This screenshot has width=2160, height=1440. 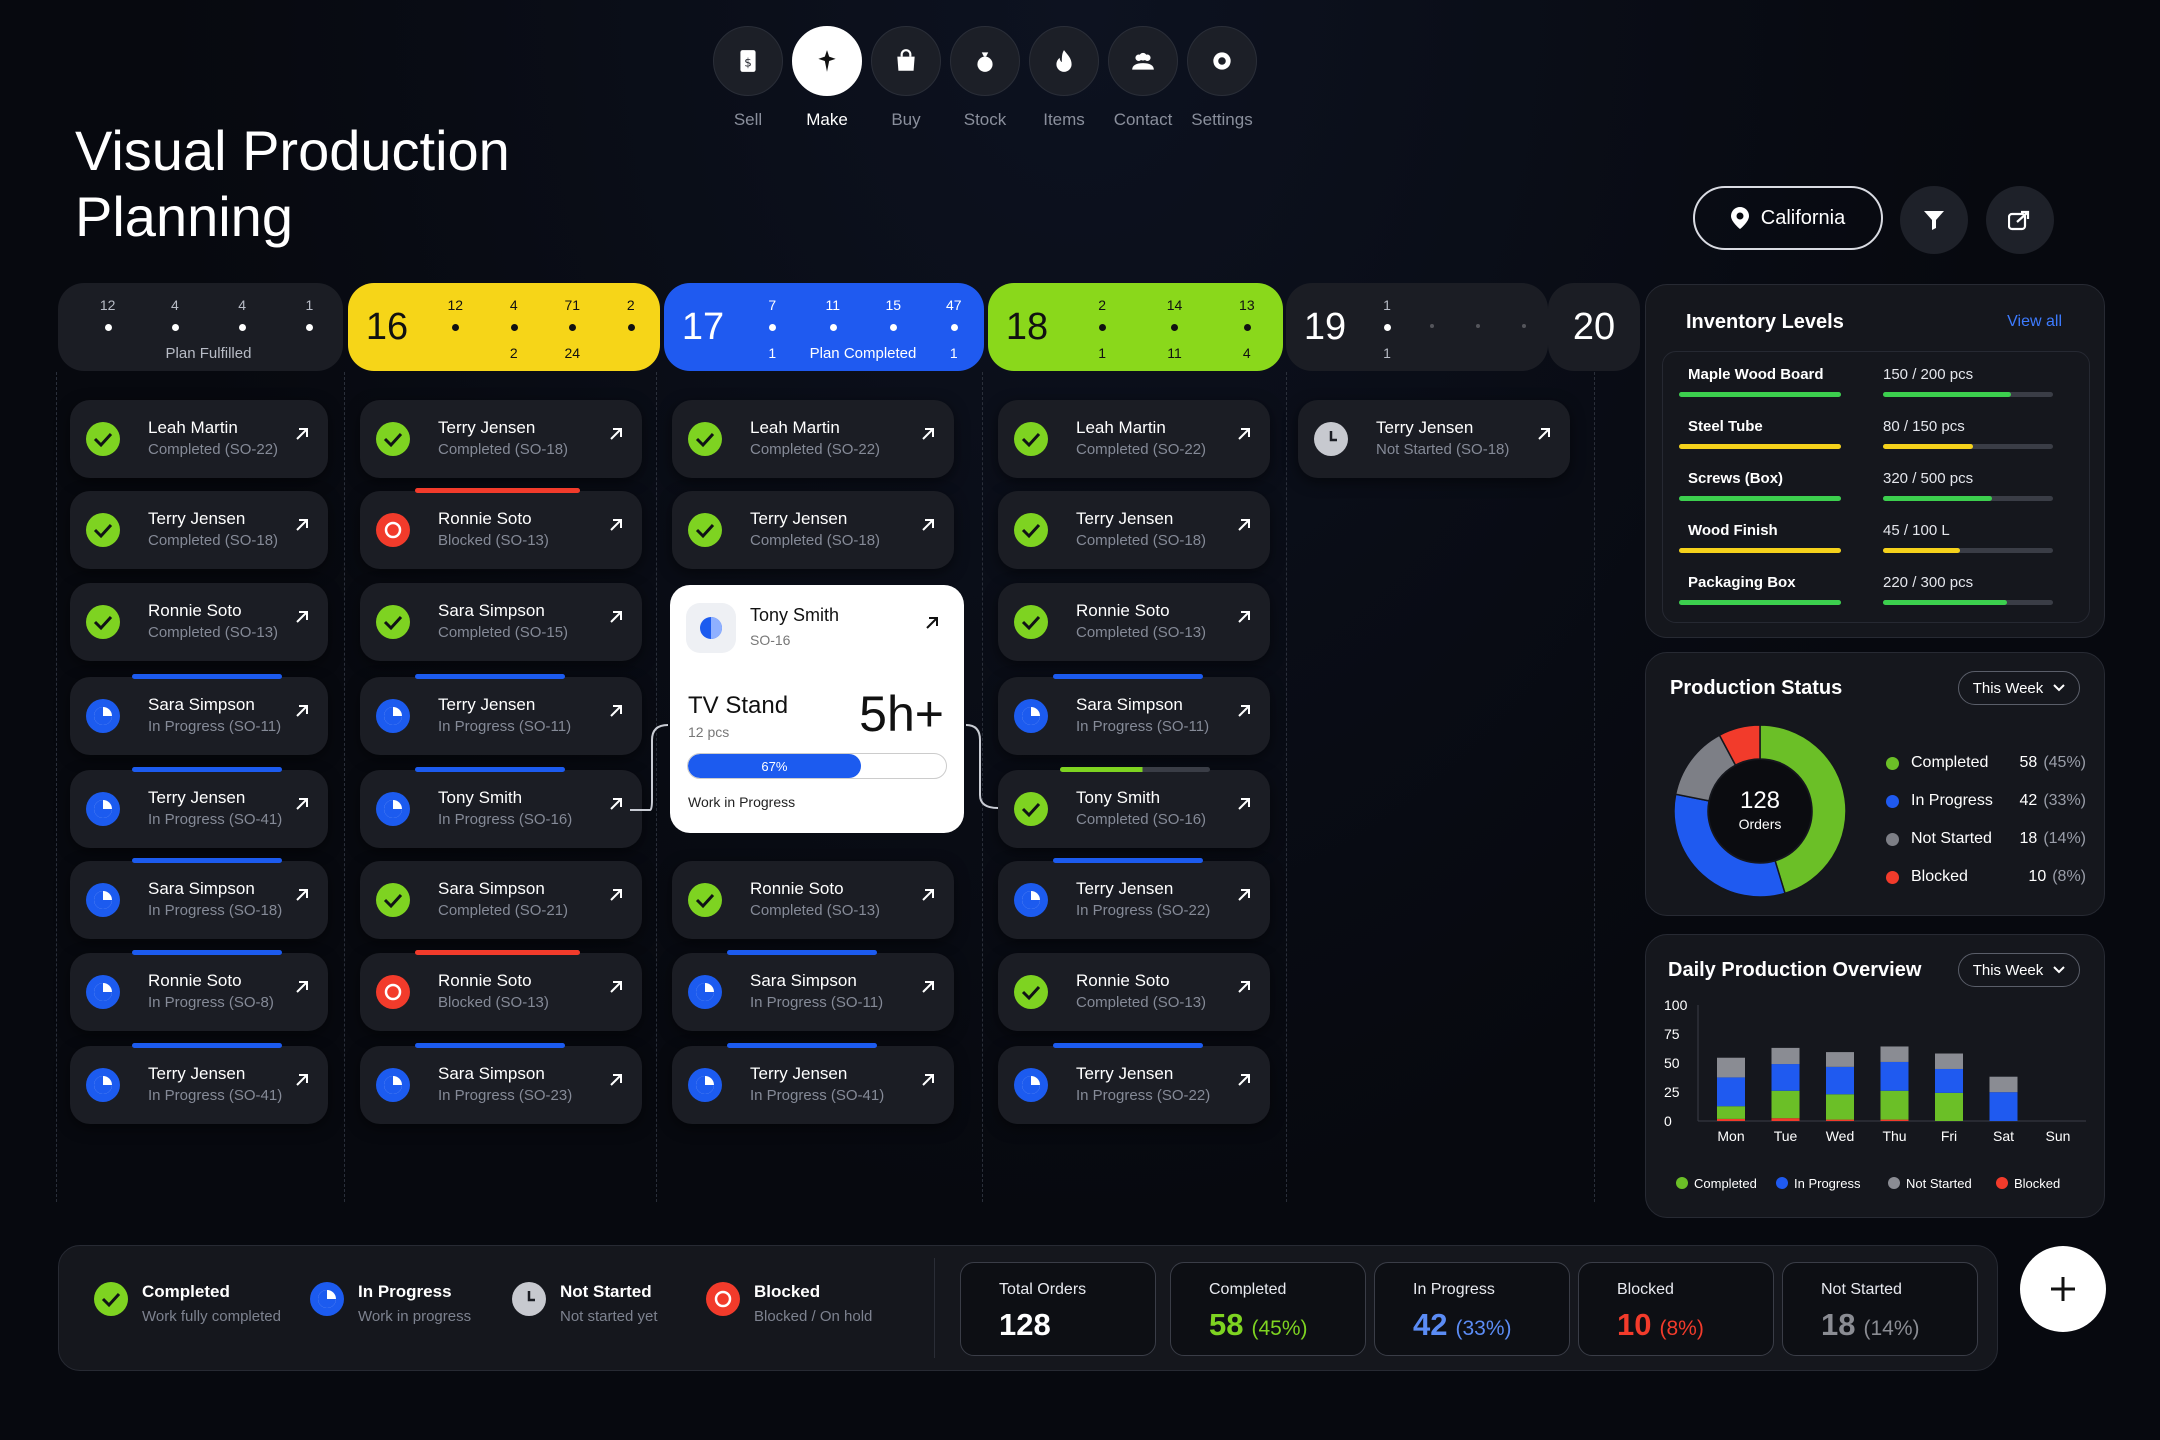 What do you see at coordinates (1134, 807) in the screenshot?
I see `order-card: Tony Smith Completed (SO-16)` at bounding box center [1134, 807].